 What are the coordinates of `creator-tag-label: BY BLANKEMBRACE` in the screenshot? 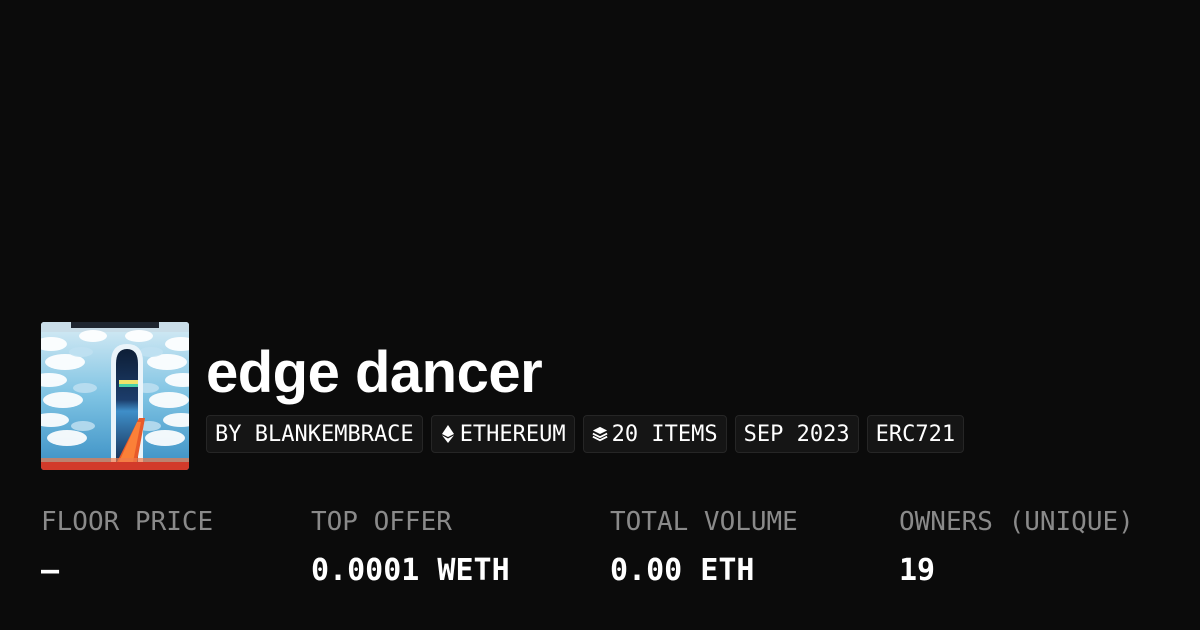 It's located at (314, 434).